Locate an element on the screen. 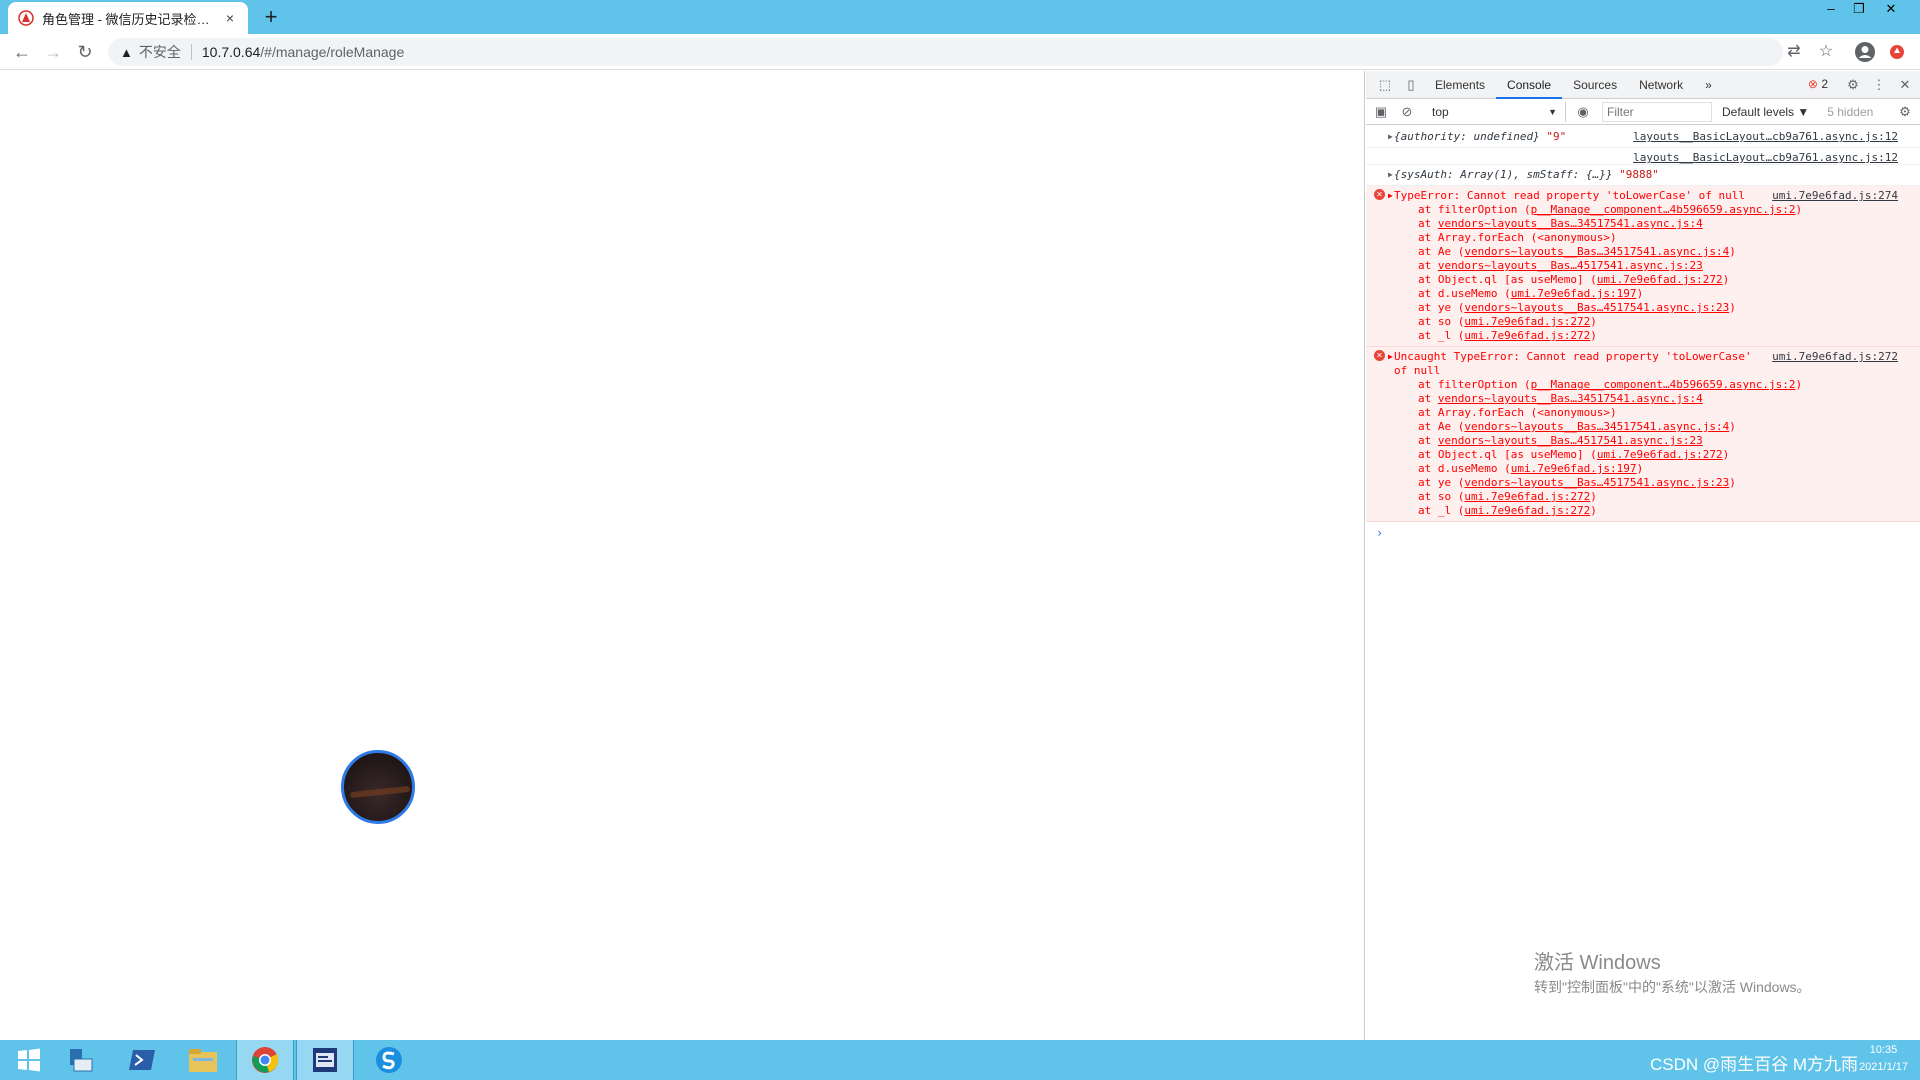 The height and width of the screenshot is (1080, 1920). server-manager-icon is located at coordinates (81, 1060).